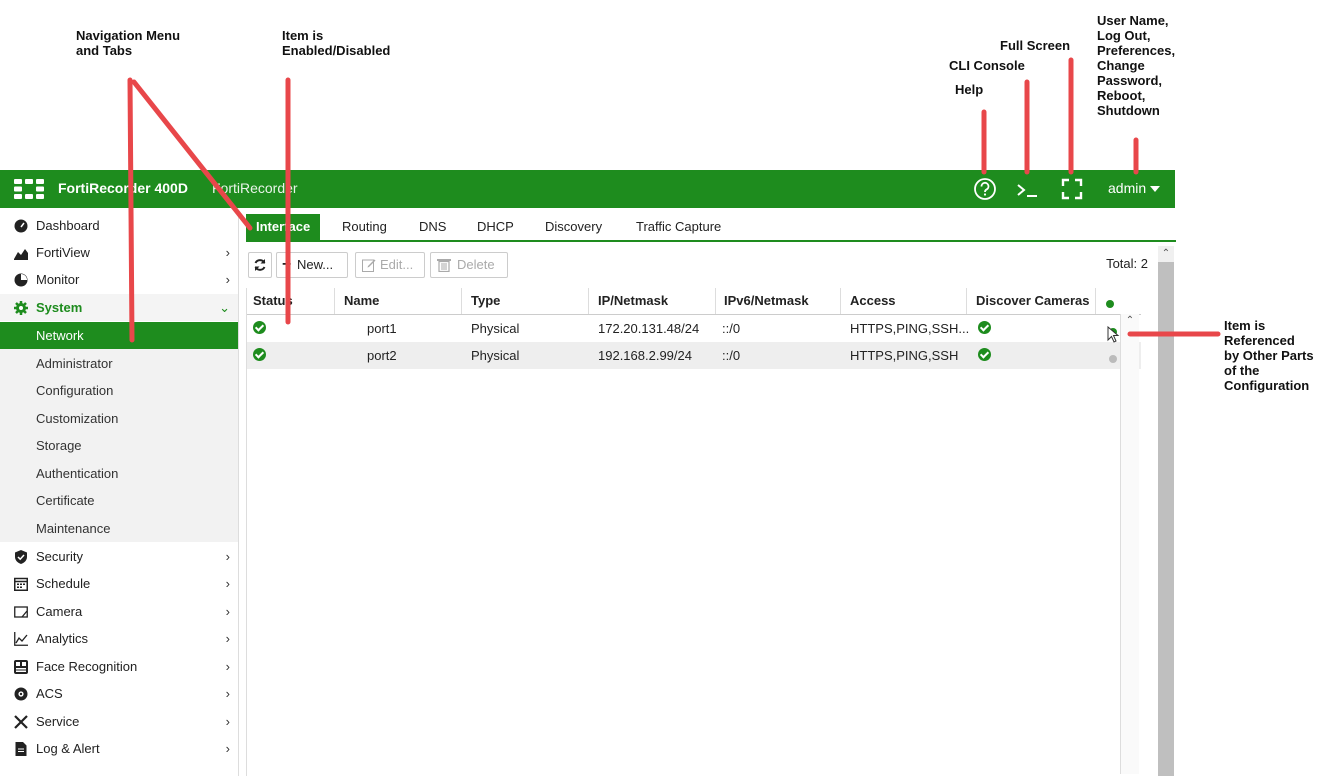 Image resolution: width=1325 pixels, height=776 pixels. Describe the element at coordinates (21, 722) in the screenshot. I see `wrench-icon` at that location.